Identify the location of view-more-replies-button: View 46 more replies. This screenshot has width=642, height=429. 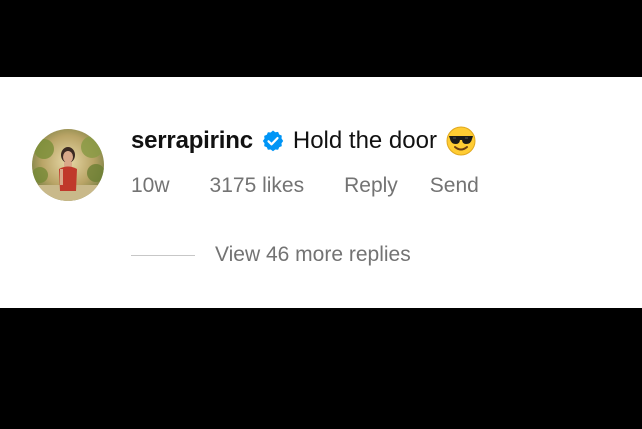
(313, 255).